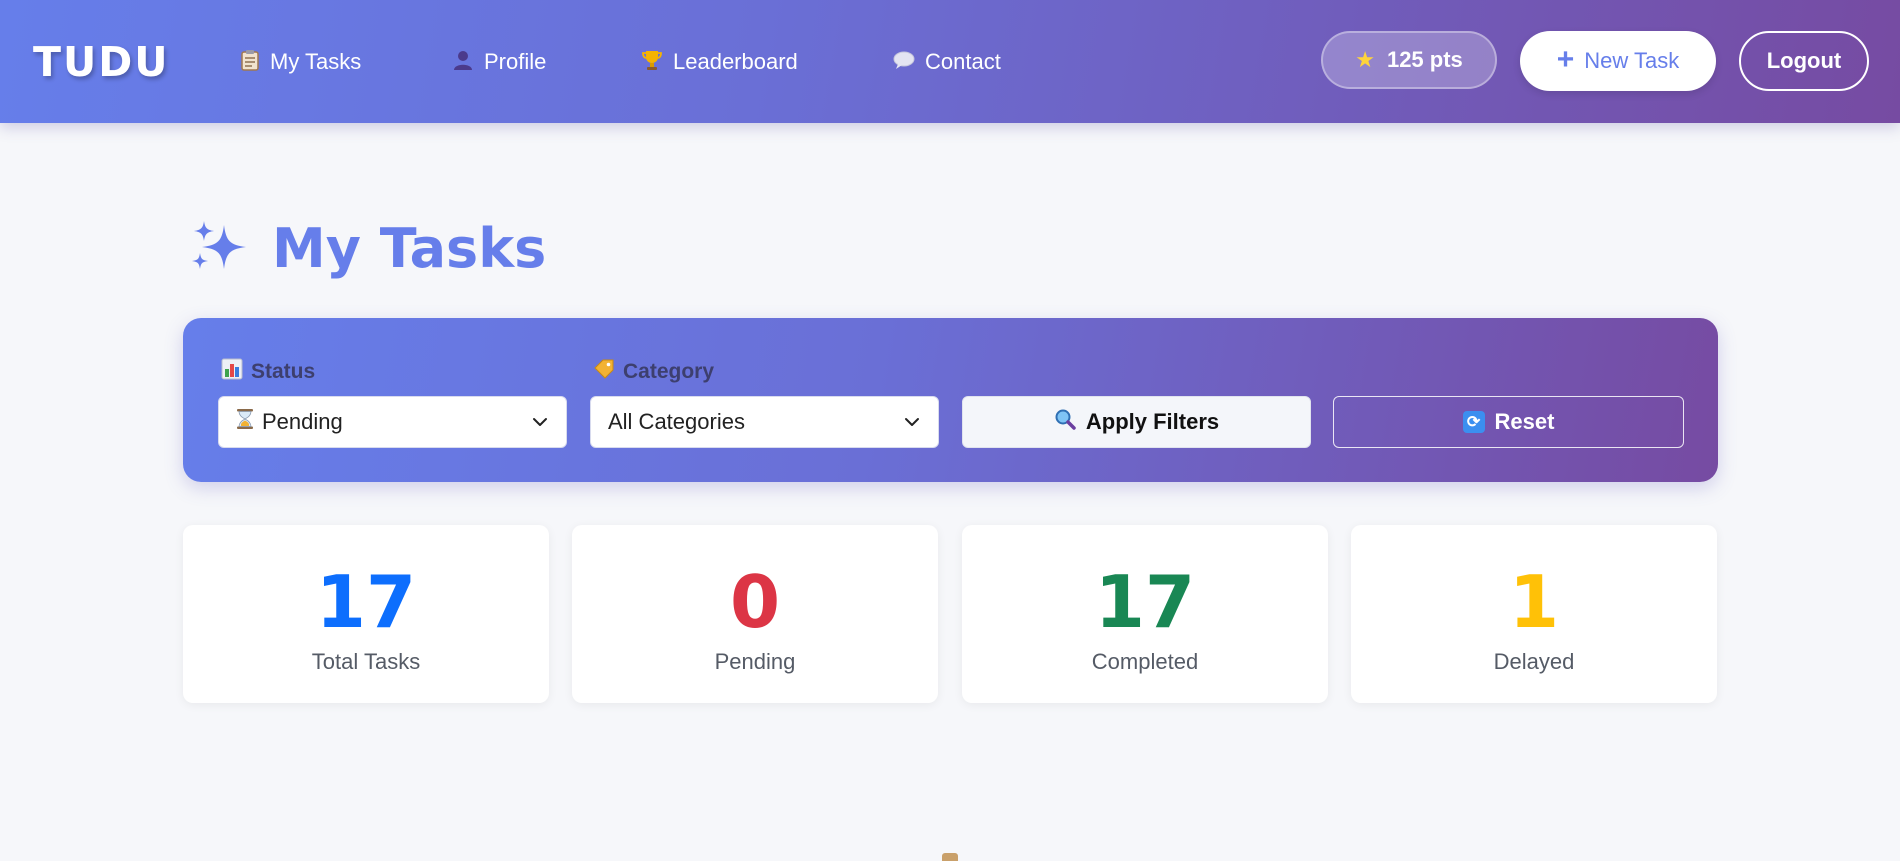 The height and width of the screenshot is (861, 1900). Describe the element at coordinates (604, 372) in the screenshot. I see `tag-icon` at that location.